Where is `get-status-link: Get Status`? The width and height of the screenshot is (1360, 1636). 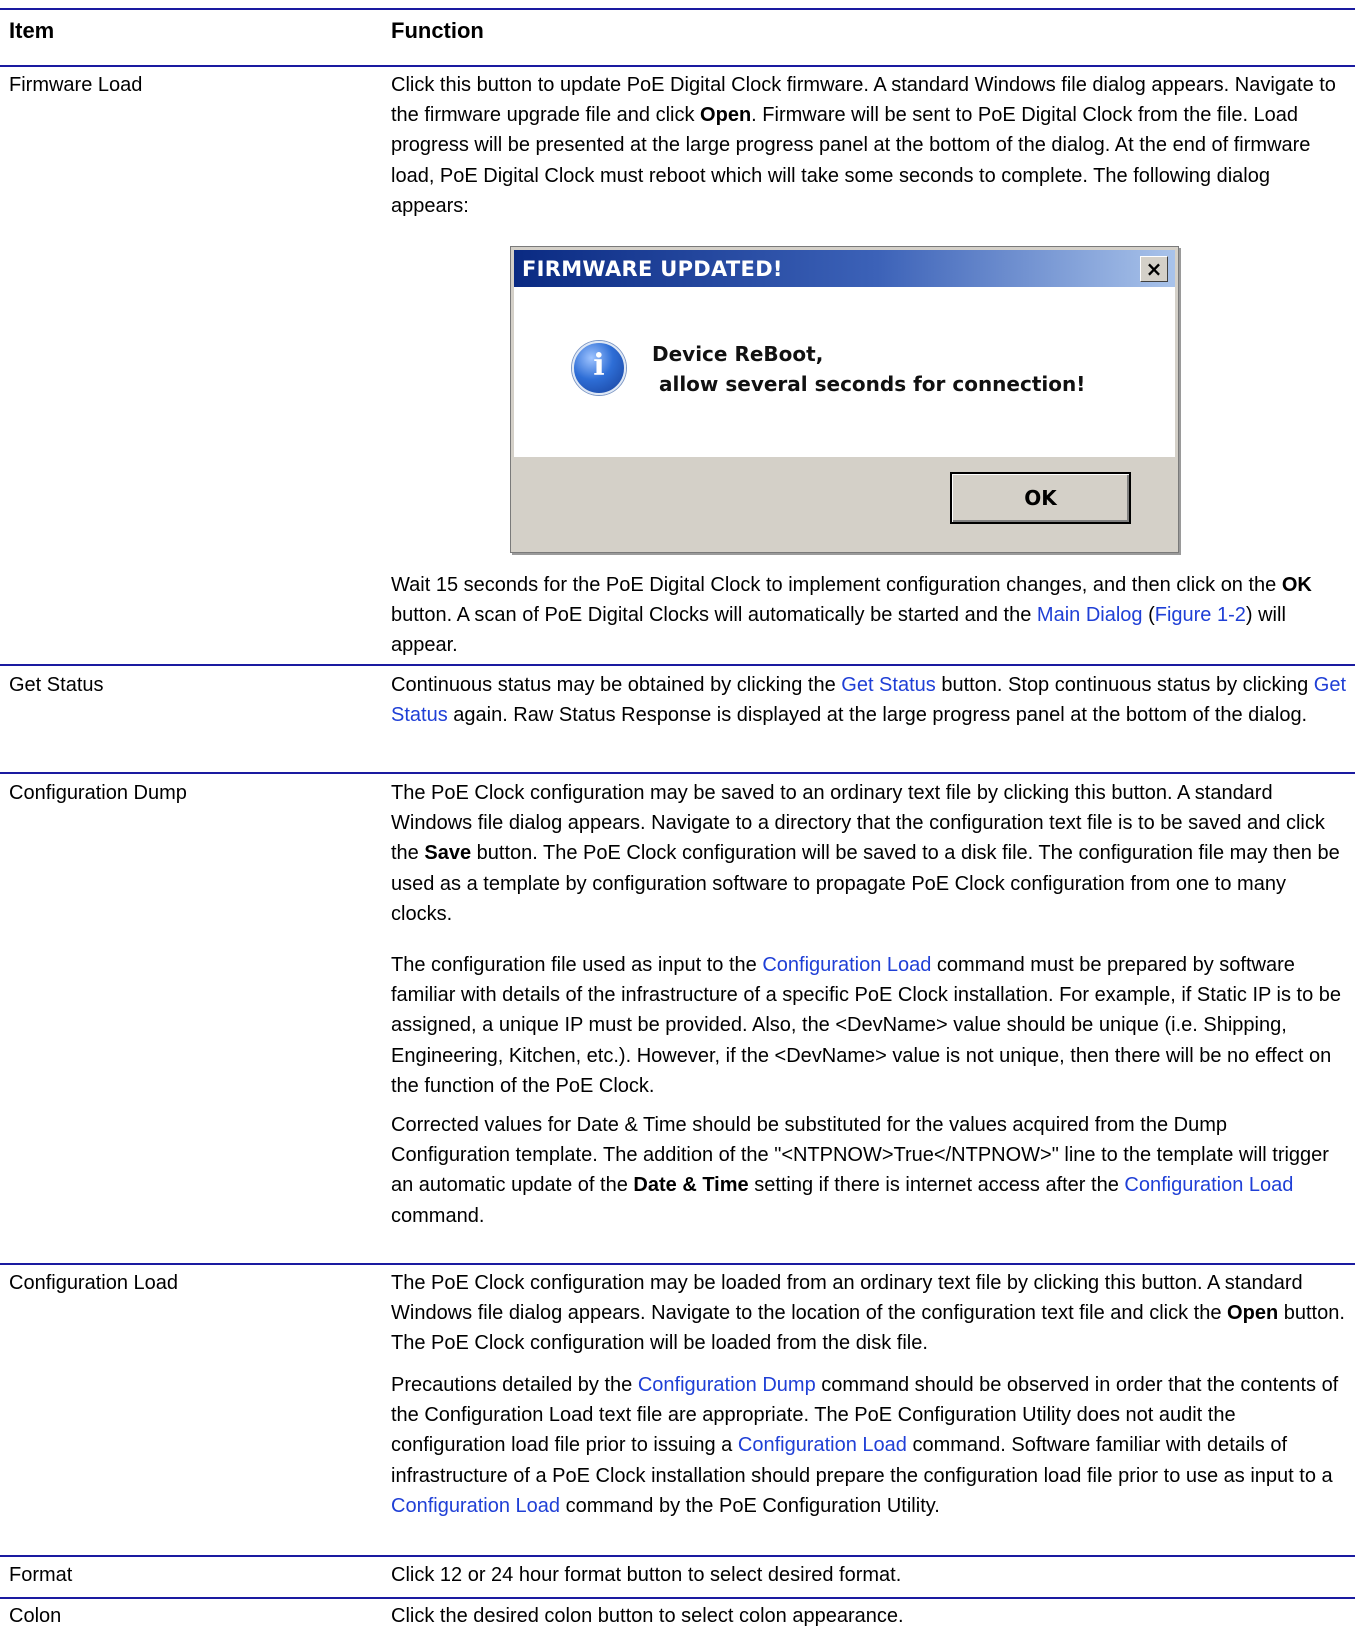 get-status-link: Get Status is located at coordinates (888, 685).